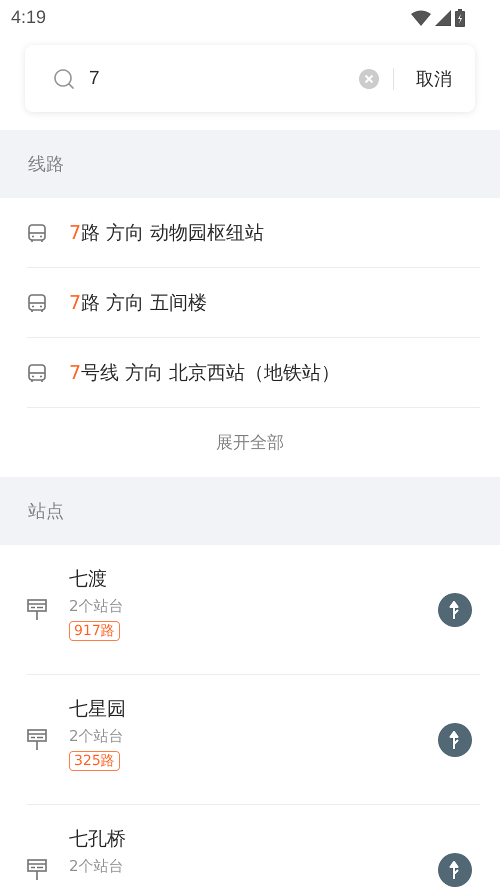  I want to click on search-field: 7, so click(223, 78).